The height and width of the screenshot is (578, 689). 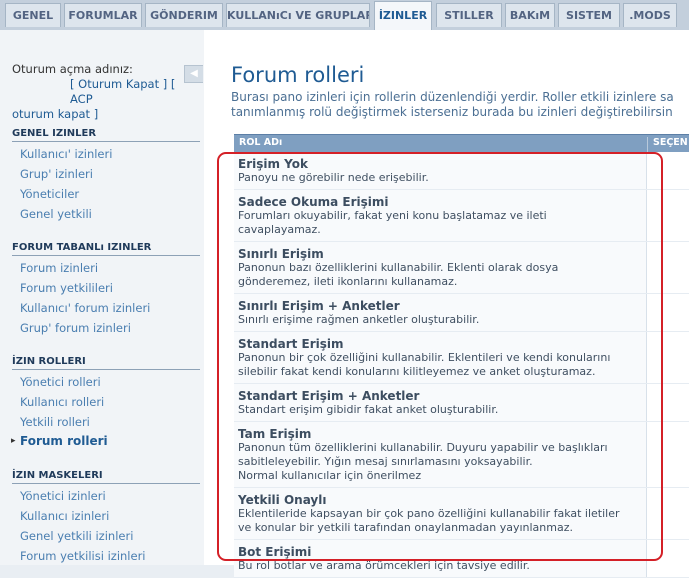 What do you see at coordinates (313, 202) in the screenshot?
I see `role-name: Sadece Okuma Erişimi` at bounding box center [313, 202].